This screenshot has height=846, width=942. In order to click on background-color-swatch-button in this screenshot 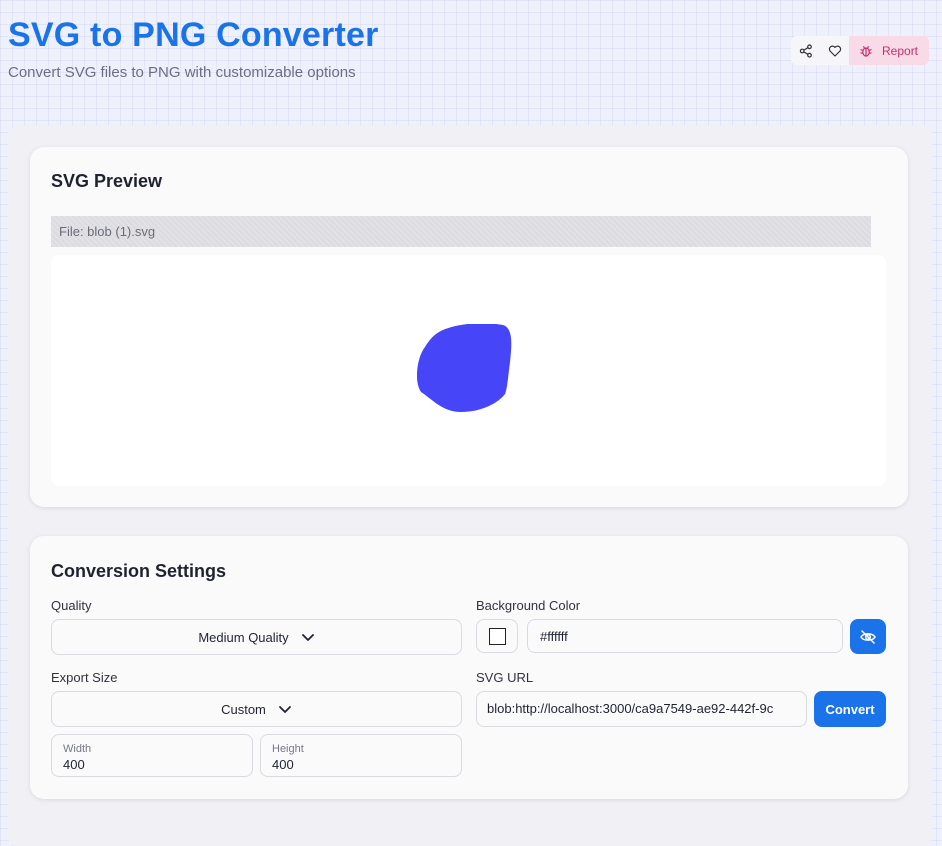, I will do `click(497, 636)`.